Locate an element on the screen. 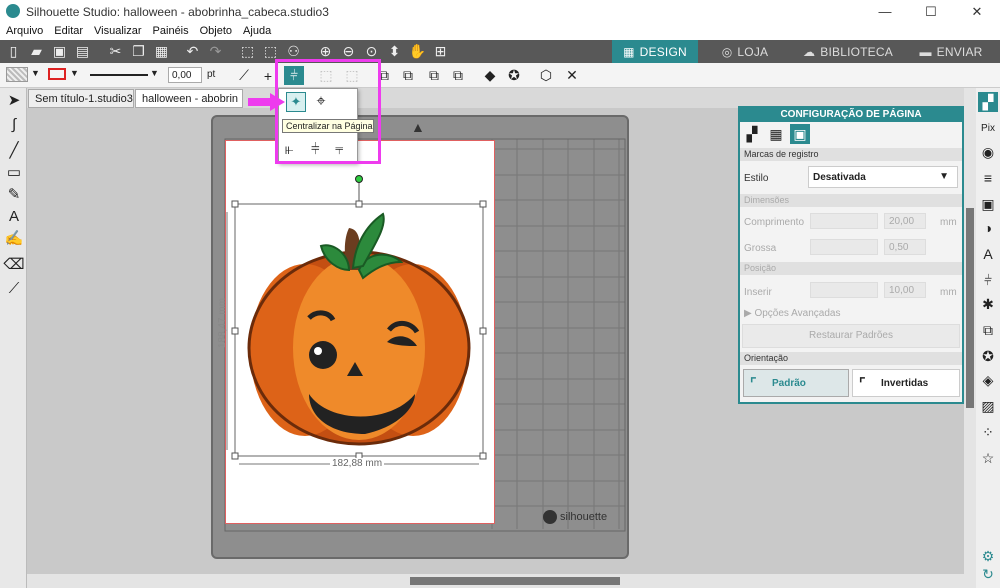 This screenshot has height=588, width=1000. new-file-icon: ▯ is located at coordinates (13, 51).